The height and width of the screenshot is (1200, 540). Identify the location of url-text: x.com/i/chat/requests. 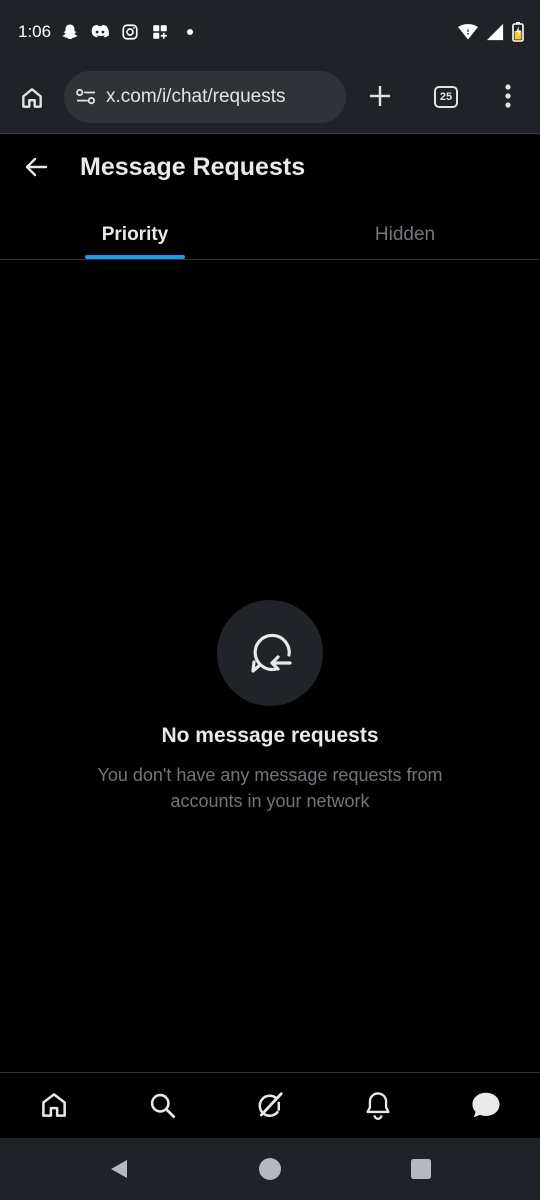
(196, 96).